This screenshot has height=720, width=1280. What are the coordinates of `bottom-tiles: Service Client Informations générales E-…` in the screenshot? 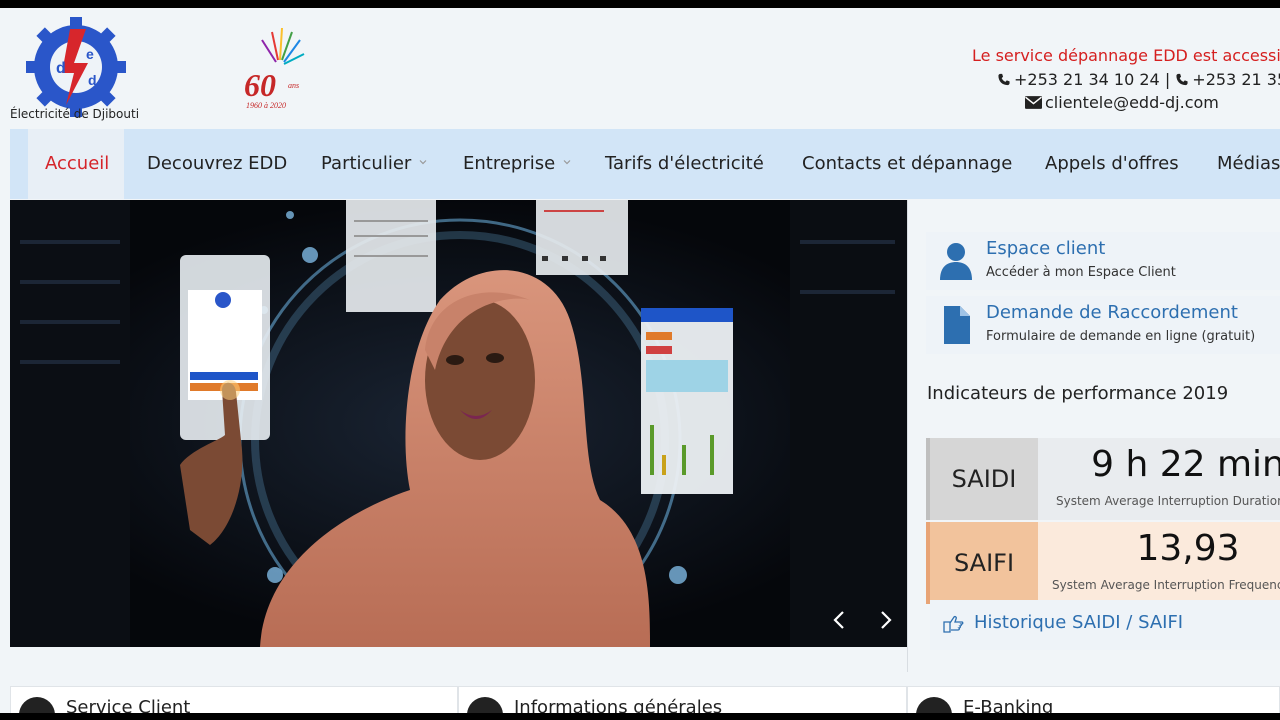 It's located at (645, 699).